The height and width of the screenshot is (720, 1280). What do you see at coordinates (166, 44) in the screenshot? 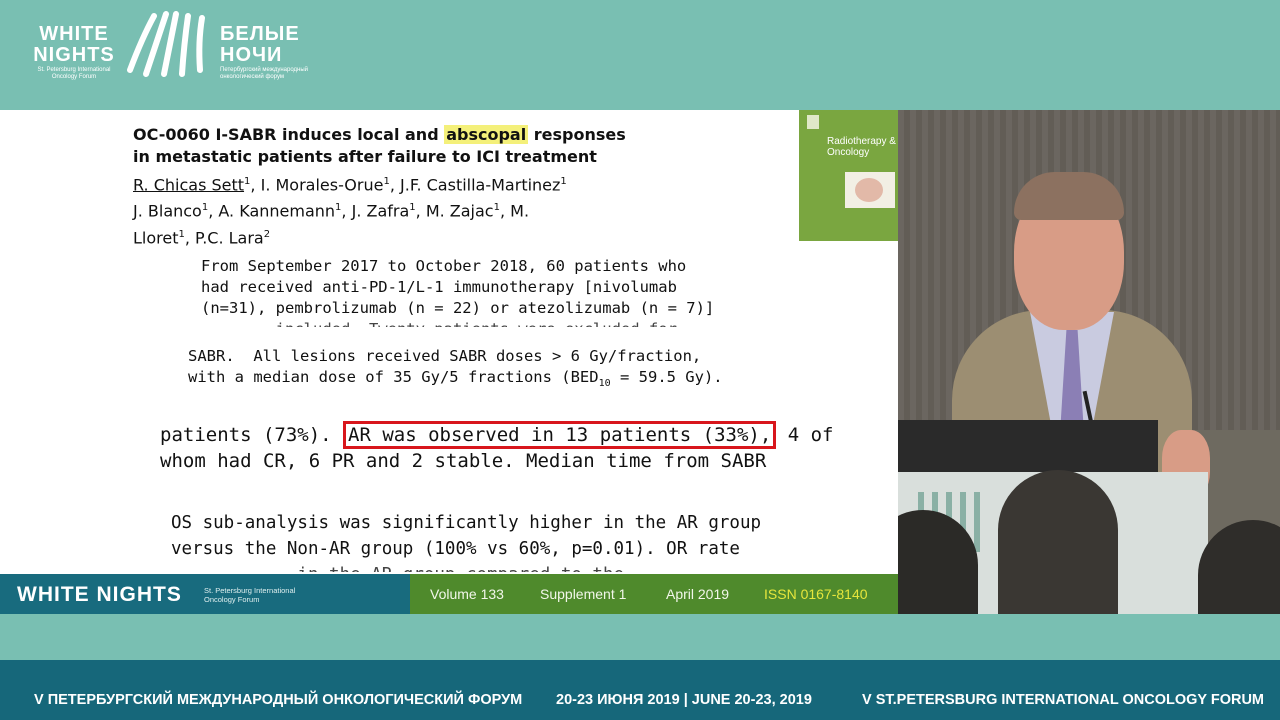
I see `white-nights-logo-icon` at bounding box center [166, 44].